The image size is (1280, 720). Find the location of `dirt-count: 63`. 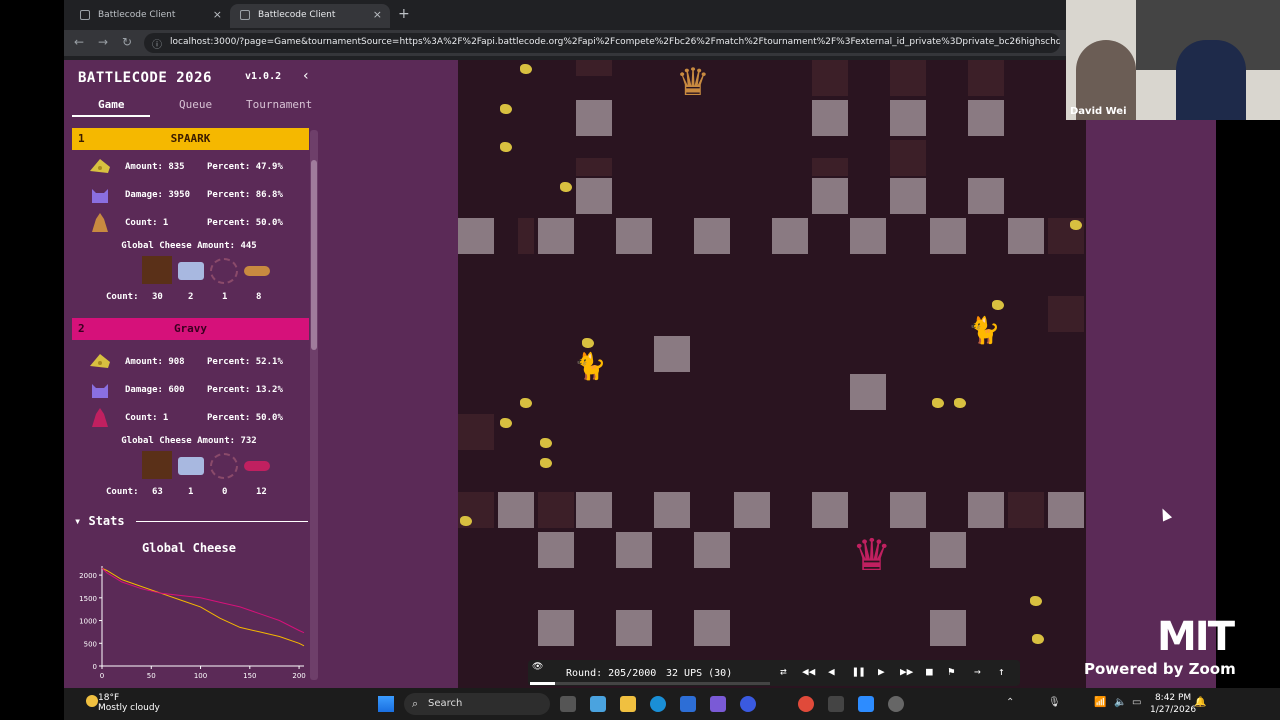

dirt-count: 63 is located at coordinates (157, 492).